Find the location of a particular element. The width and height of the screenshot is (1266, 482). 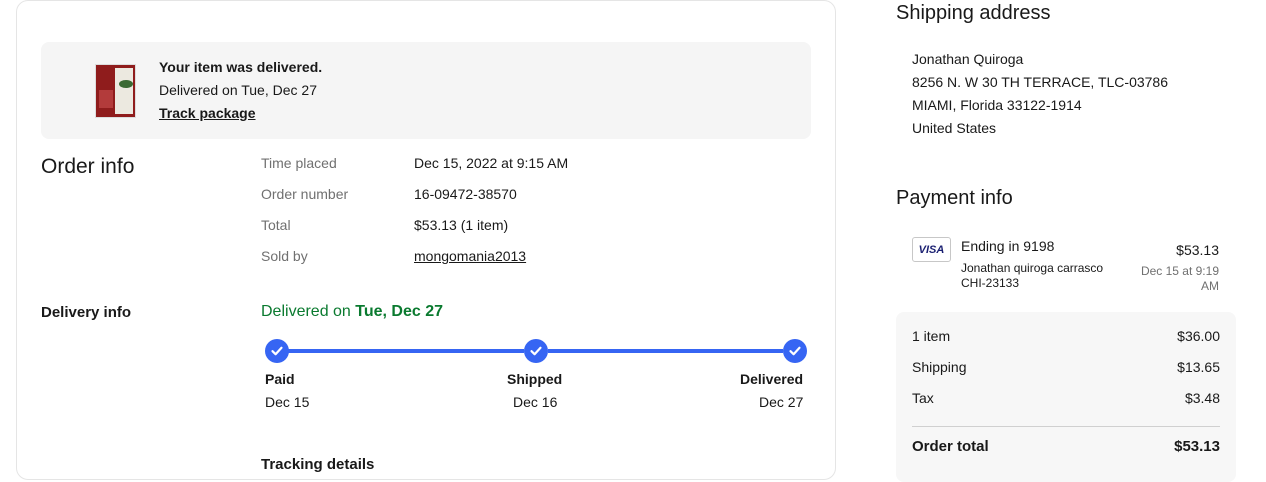

address-street: 8256 N. W 30 TH TERRACE, TLC-03786 is located at coordinates (1040, 82).